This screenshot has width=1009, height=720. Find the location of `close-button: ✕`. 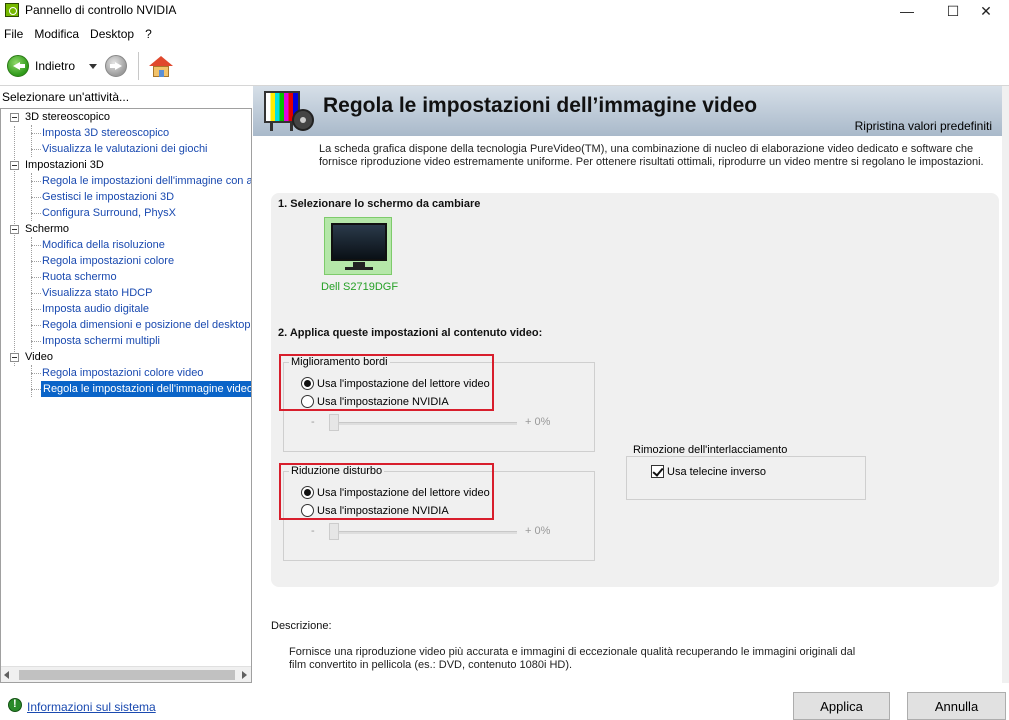

close-button: ✕ is located at coordinates (986, 11).